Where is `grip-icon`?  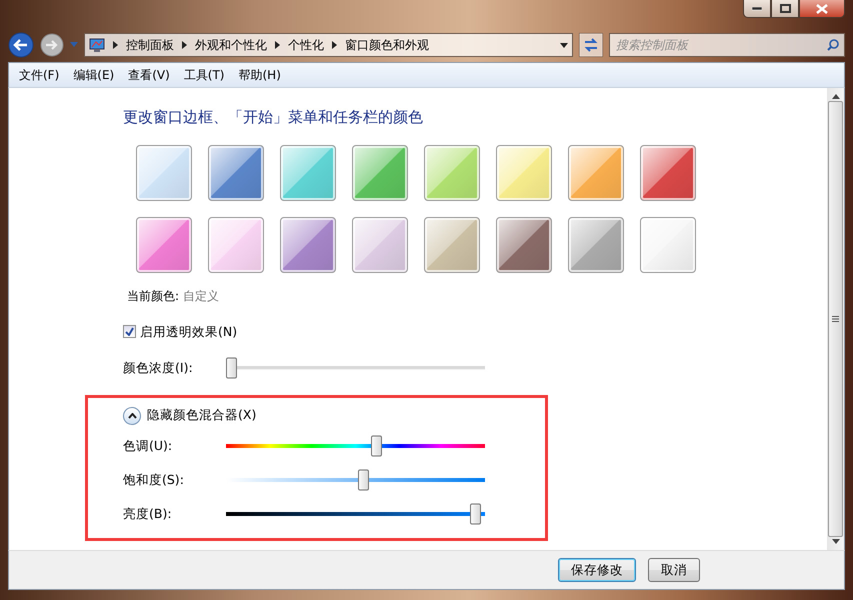 grip-icon is located at coordinates (835, 319).